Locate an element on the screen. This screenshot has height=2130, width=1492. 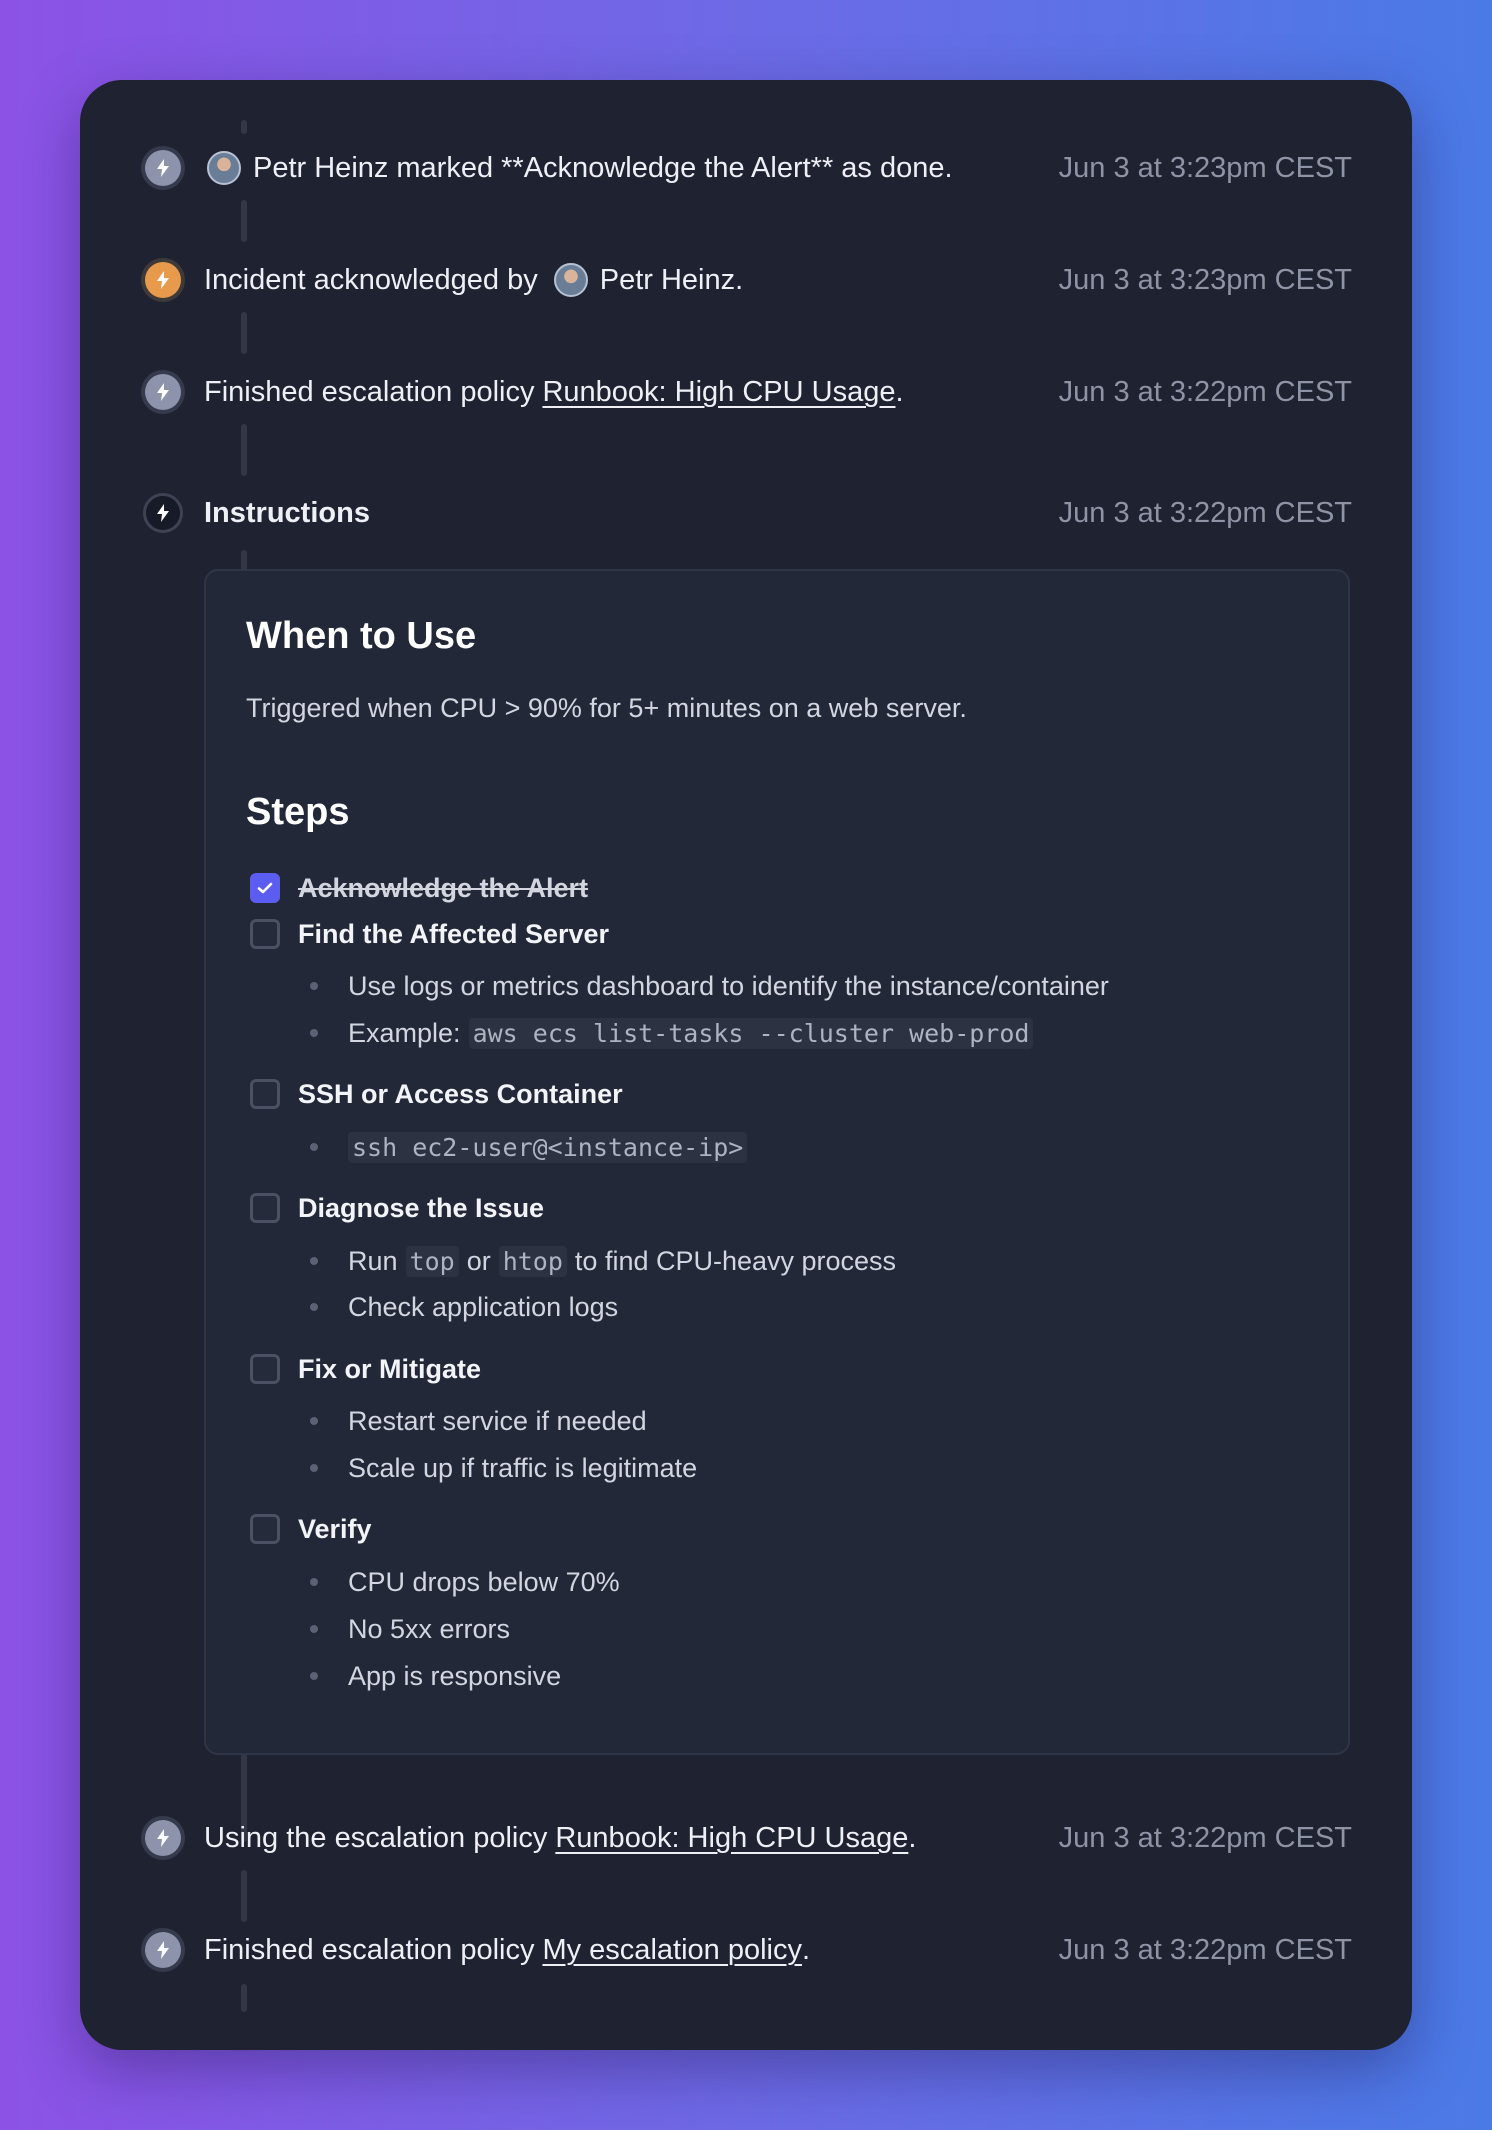
step-item: Acknowledge the Alert is located at coordinates (419, 888).